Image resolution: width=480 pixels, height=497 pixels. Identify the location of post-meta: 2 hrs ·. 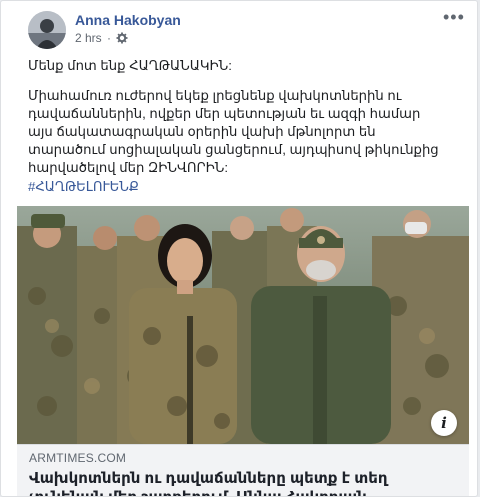
(101, 39).